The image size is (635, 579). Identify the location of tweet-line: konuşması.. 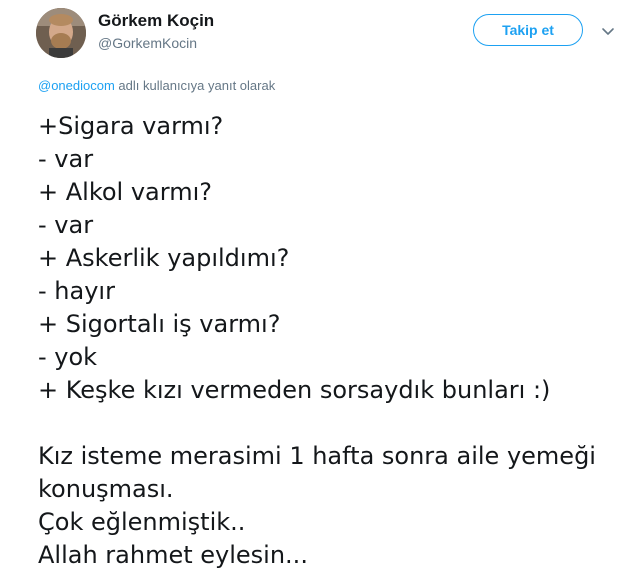
(106, 489).